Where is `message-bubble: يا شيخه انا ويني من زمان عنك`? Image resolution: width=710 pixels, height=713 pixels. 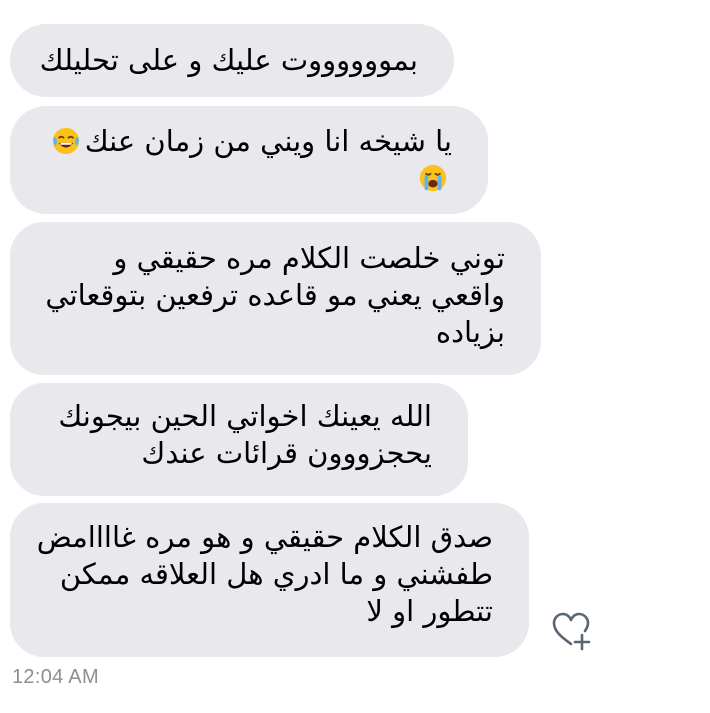 message-bubble: يا شيخه انا ويني من زمان عنك is located at coordinates (249, 160).